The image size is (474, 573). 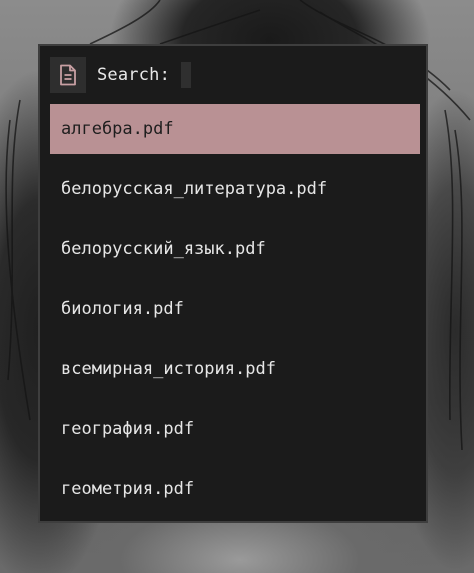 What do you see at coordinates (134, 75) in the screenshot?
I see `search-label: Search:` at bounding box center [134, 75].